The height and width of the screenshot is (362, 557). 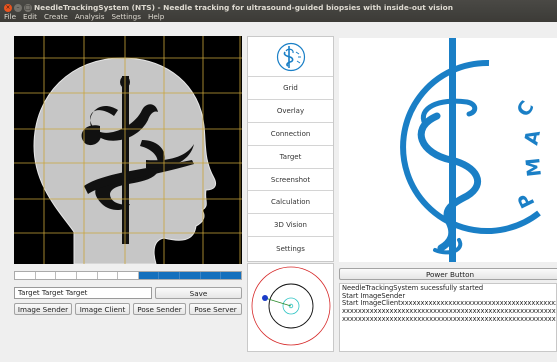 What do you see at coordinates (526, 108) in the screenshot?
I see `logo-letter-c: C` at bounding box center [526, 108].